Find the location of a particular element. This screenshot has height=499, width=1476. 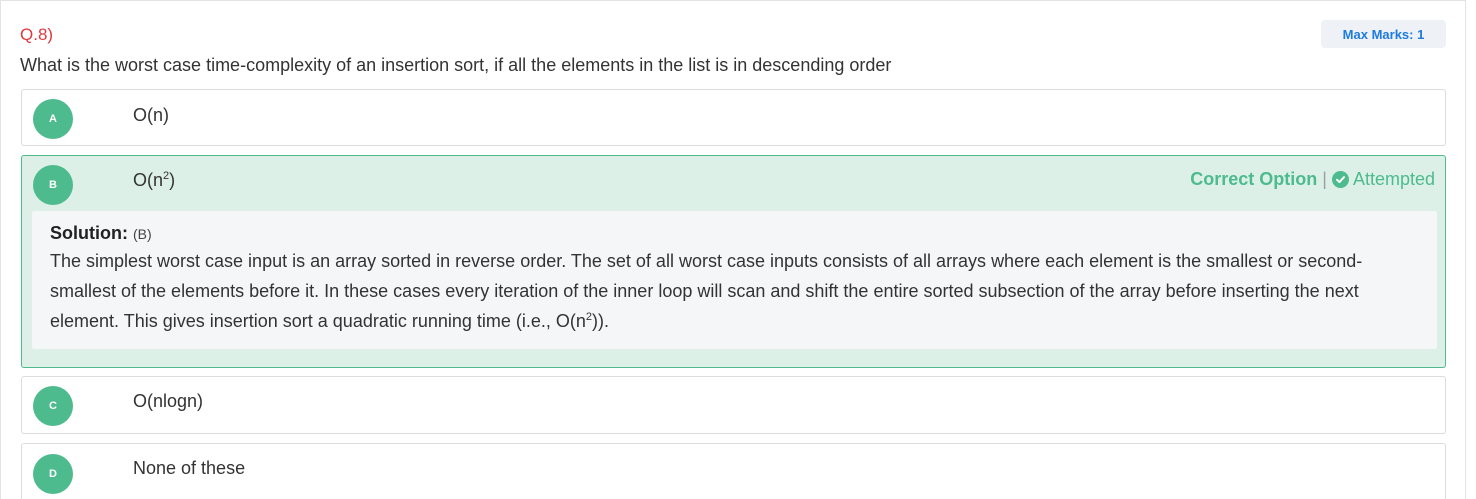

option-c-text: O(nlogn) is located at coordinates (168, 401).